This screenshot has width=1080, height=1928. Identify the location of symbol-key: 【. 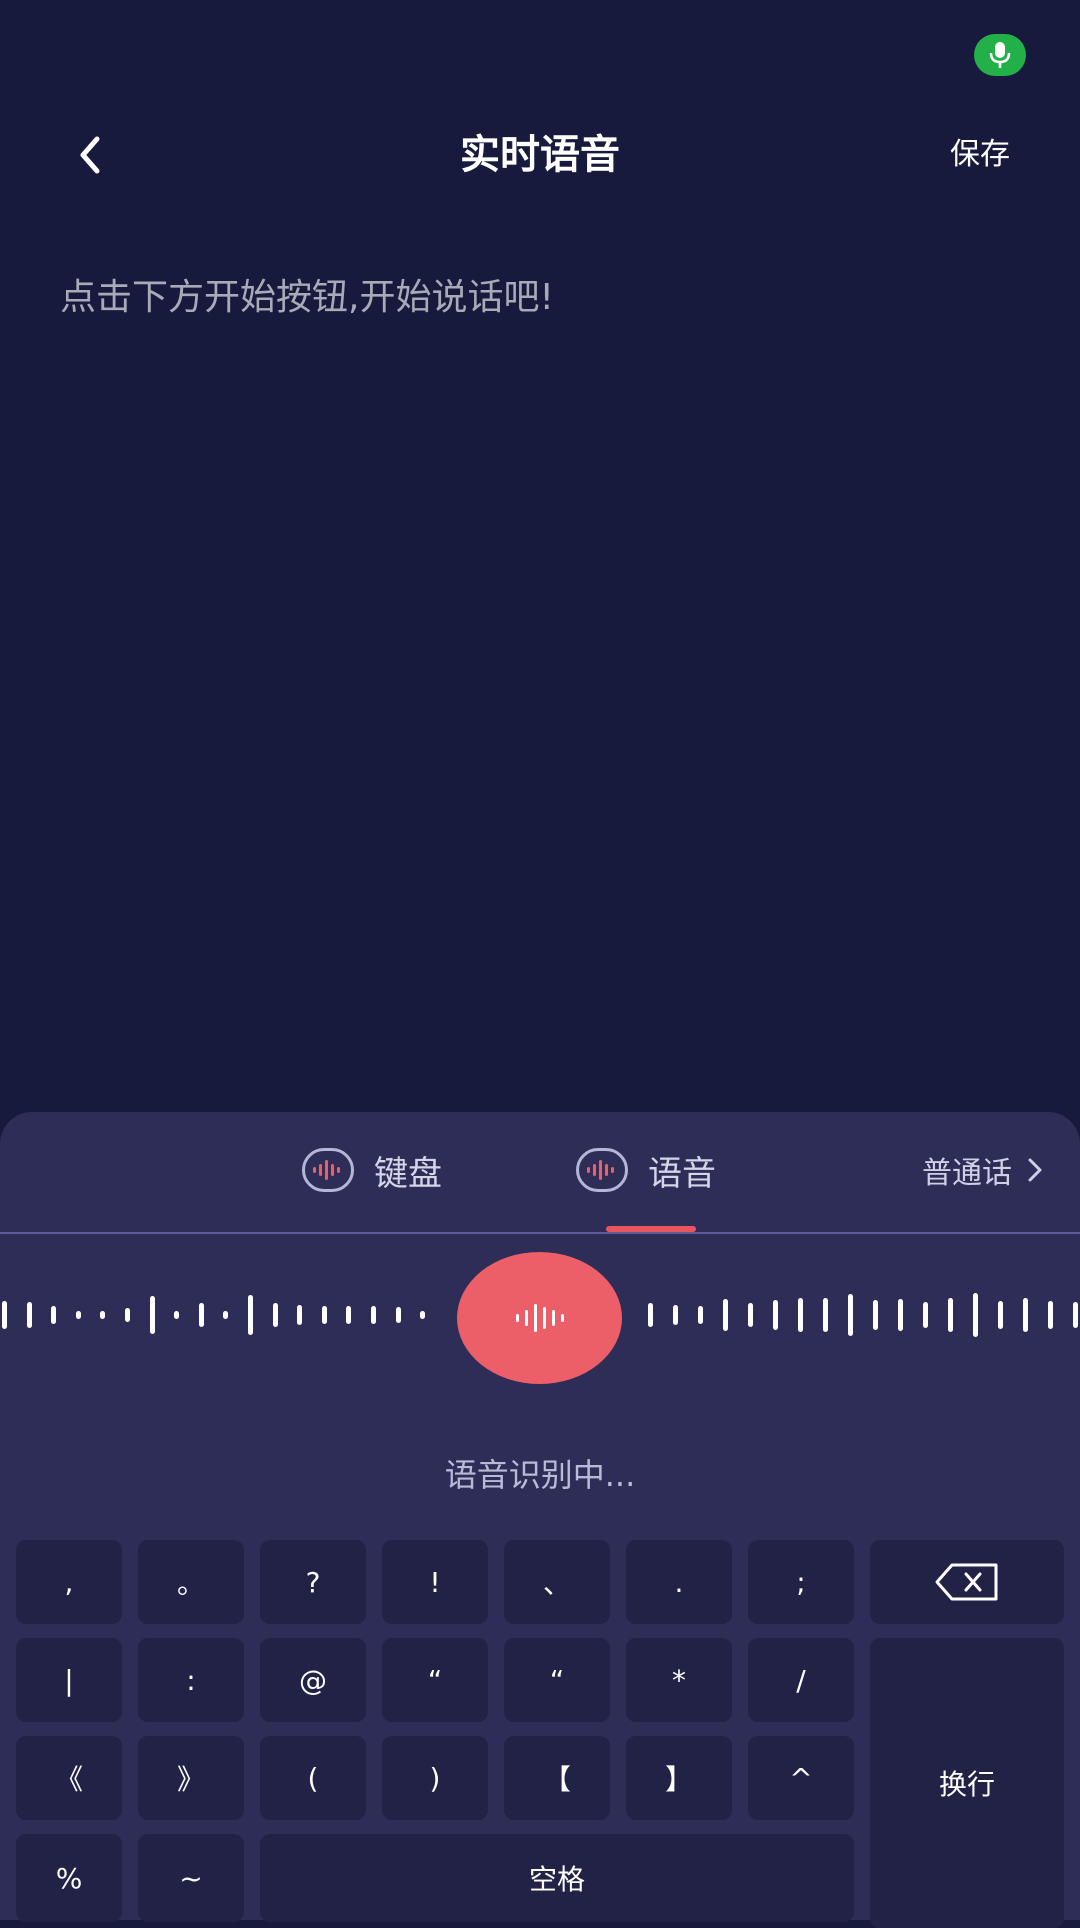
(557, 1778).